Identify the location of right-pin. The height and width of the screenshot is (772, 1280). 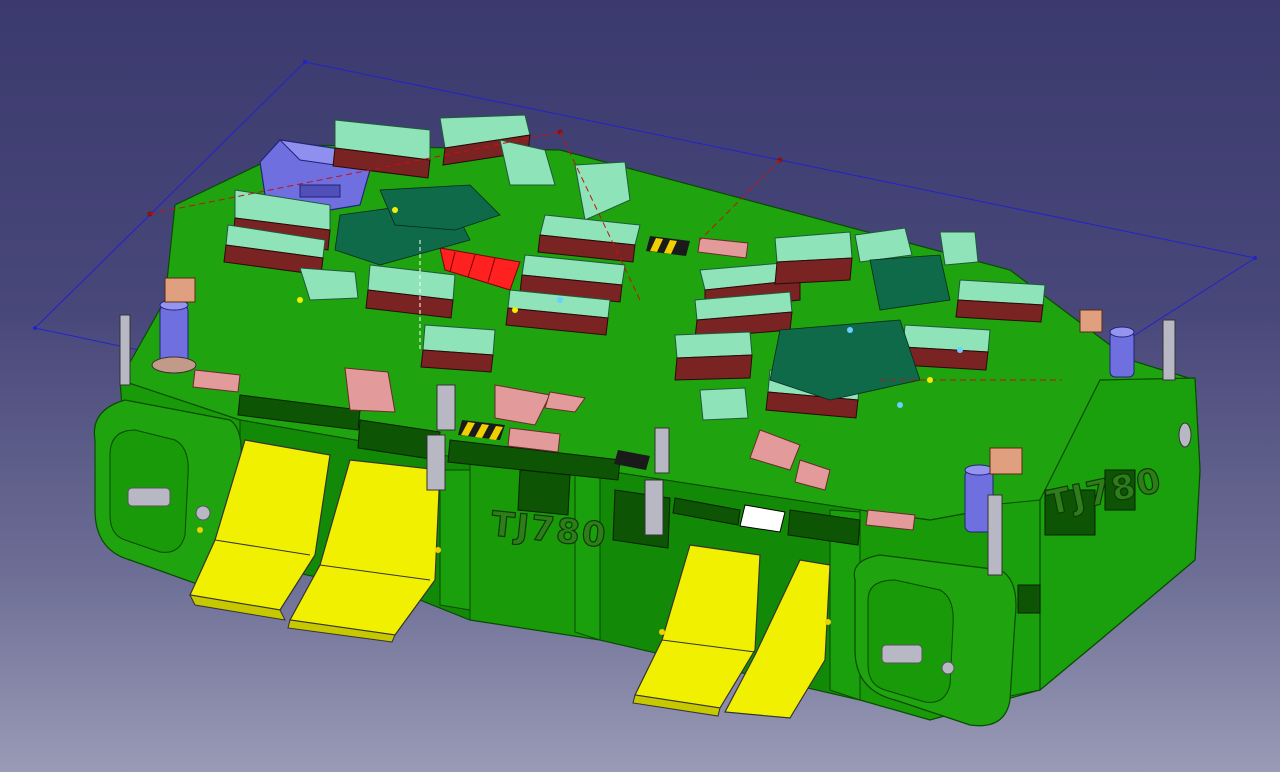
(902, 654).